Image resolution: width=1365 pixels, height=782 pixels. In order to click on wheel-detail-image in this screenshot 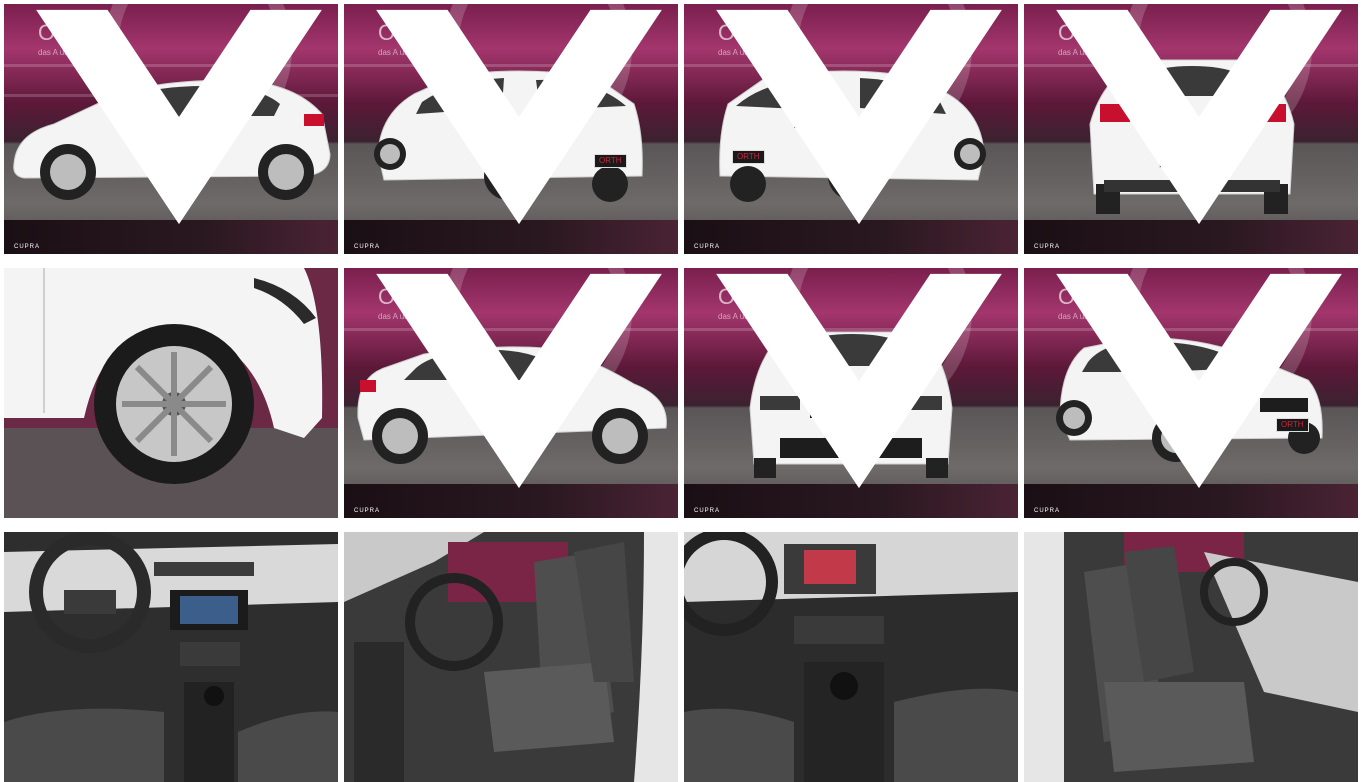, I will do `click(171, 393)`.